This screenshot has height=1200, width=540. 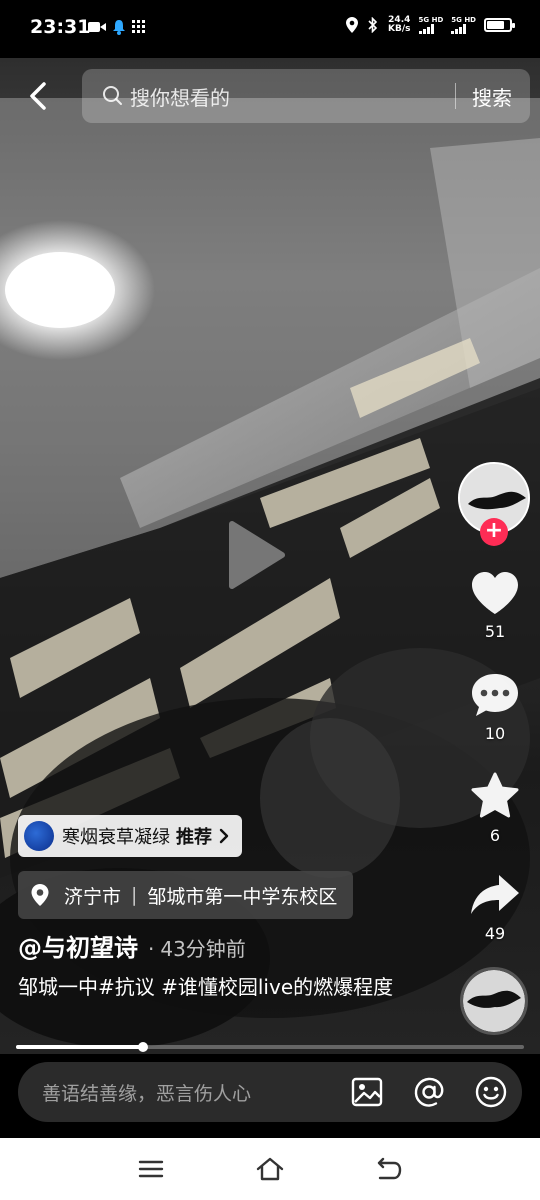 I want to click on like-count: 51, so click(x=495, y=631).